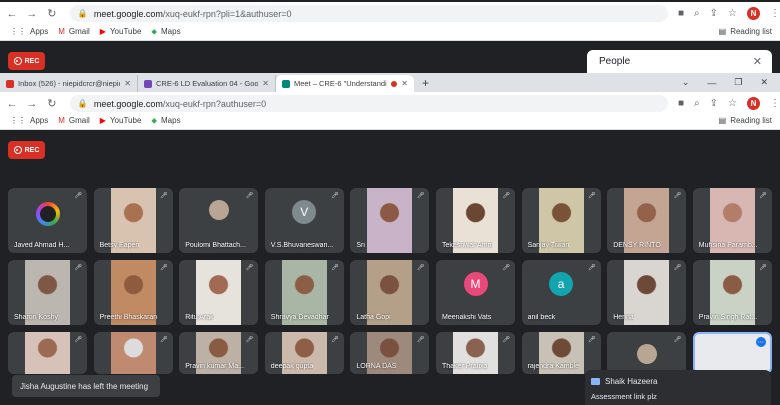  What do you see at coordinates (467, 317) in the screenshot?
I see `participant-name: Meenakshi Vats` at bounding box center [467, 317].